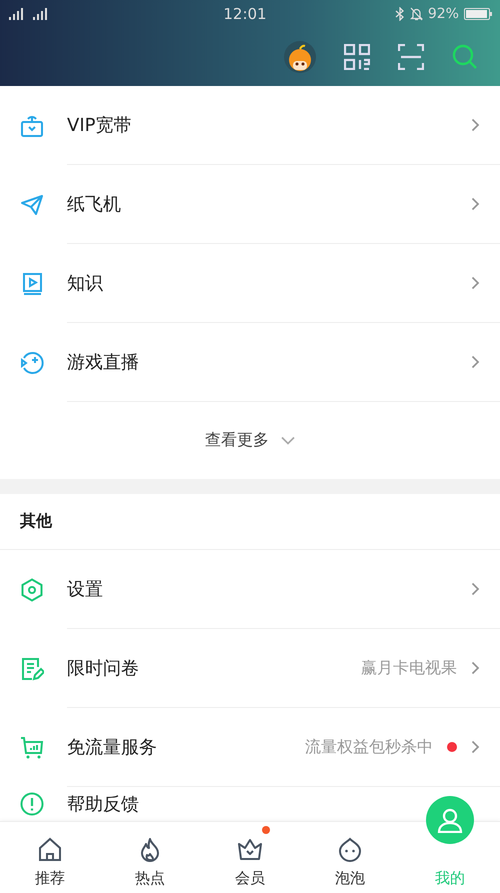  I want to click on item-label: 知识, so click(85, 283).